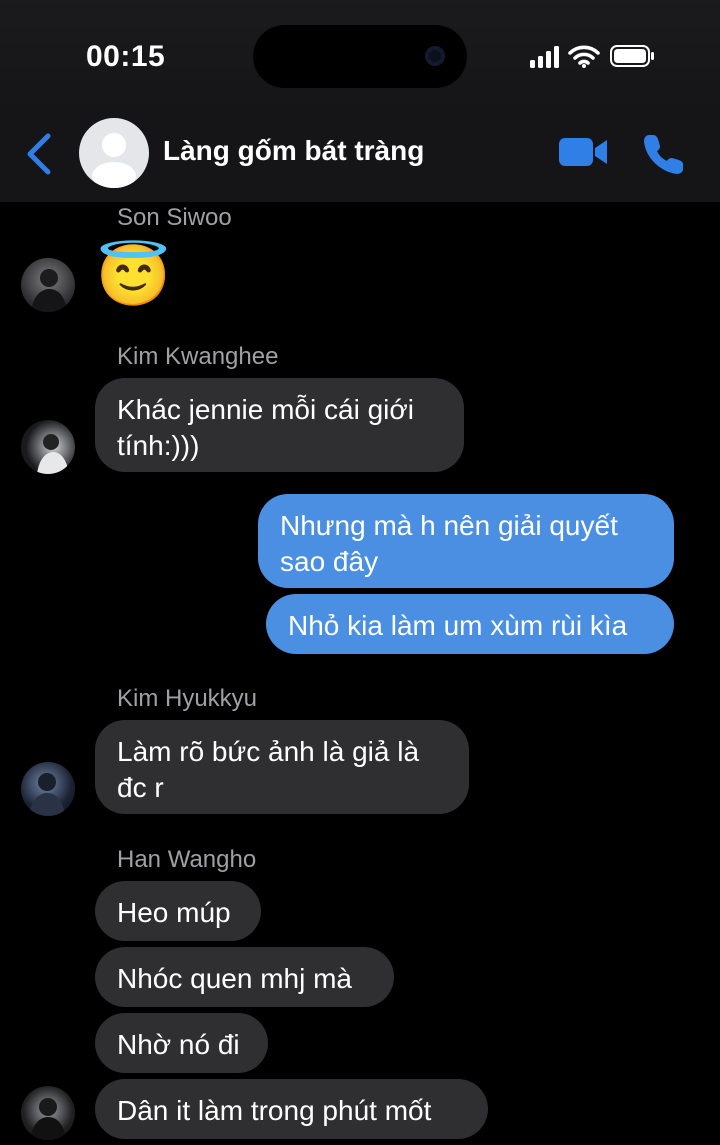 The height and width of the screenshot is (1145, 720). Describe the element at coordinates (244, 977) in the screenshot. I see `message-bubble: Nhóc quen mhj mà` at that location.